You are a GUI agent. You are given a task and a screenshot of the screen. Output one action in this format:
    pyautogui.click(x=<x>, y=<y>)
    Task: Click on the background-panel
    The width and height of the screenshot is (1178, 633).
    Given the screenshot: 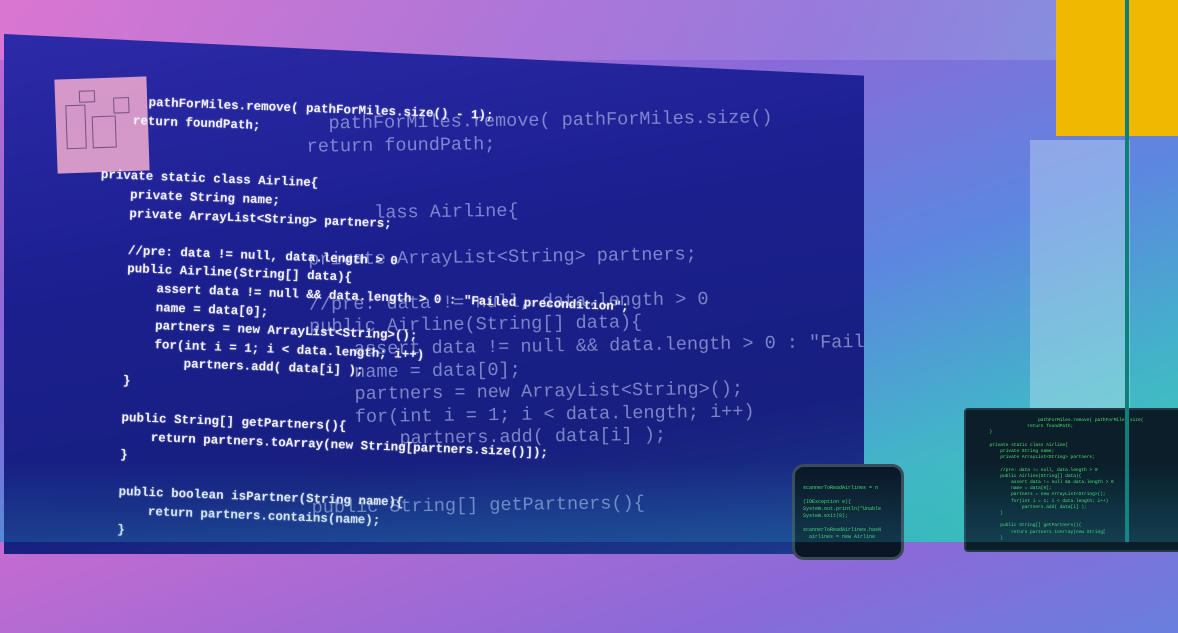 What is the action you would take?
    pyautogui.click(x=1080, y=285)
    